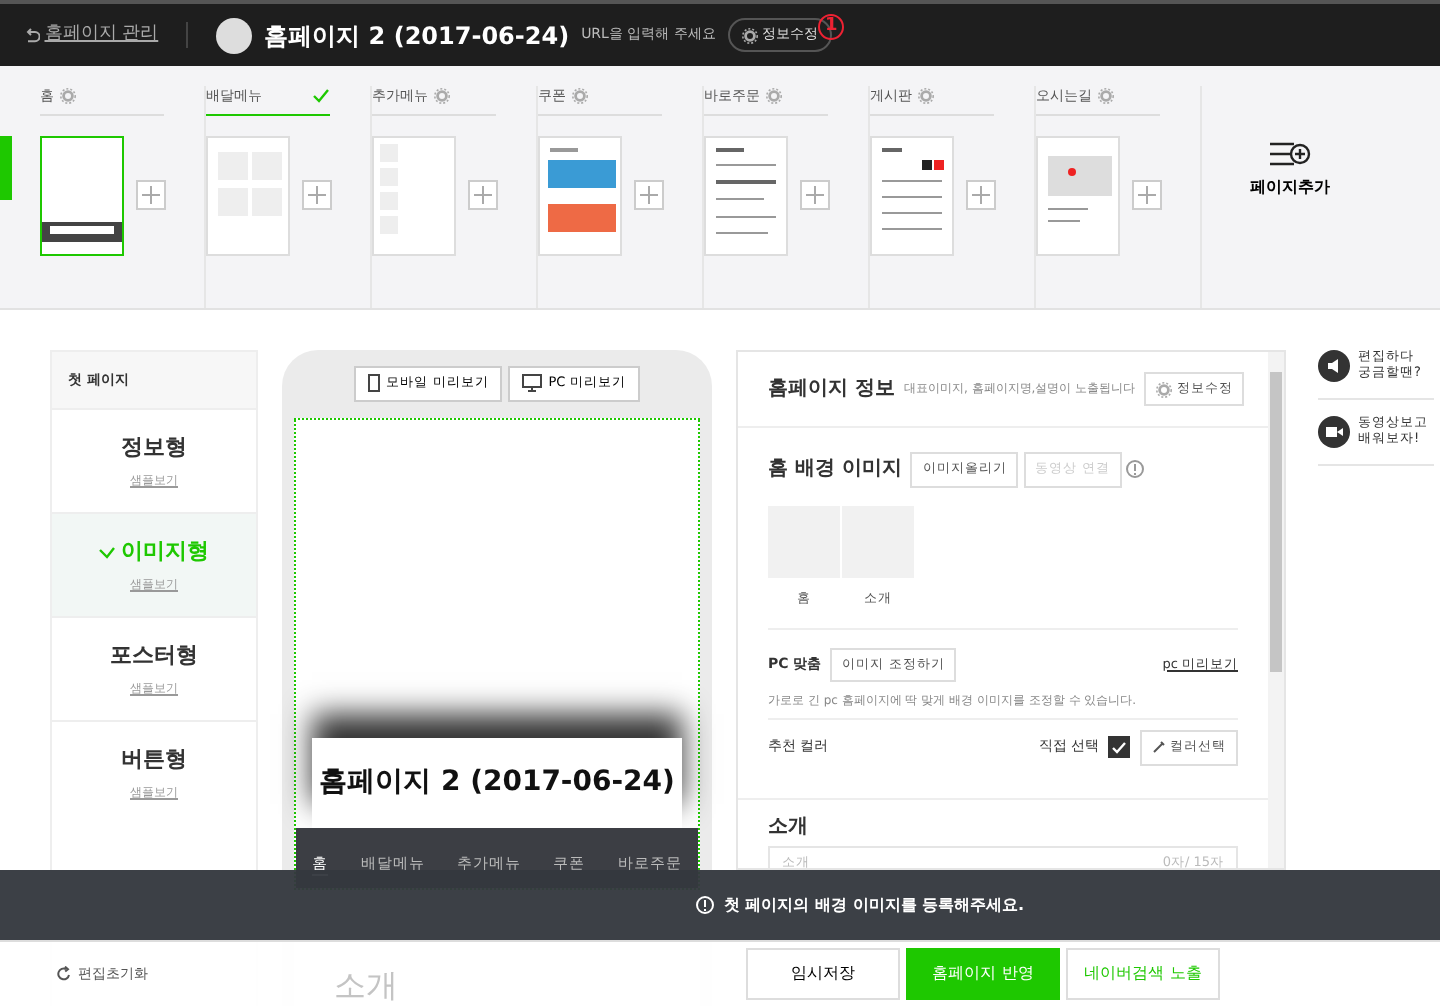 Image resolution: width=1440 pixels, height=1006 pixels. What do you see at coordinates (165, 552) in the screenshot?
I see `layout-name: 이미지형` at bounding box center [165, 552].